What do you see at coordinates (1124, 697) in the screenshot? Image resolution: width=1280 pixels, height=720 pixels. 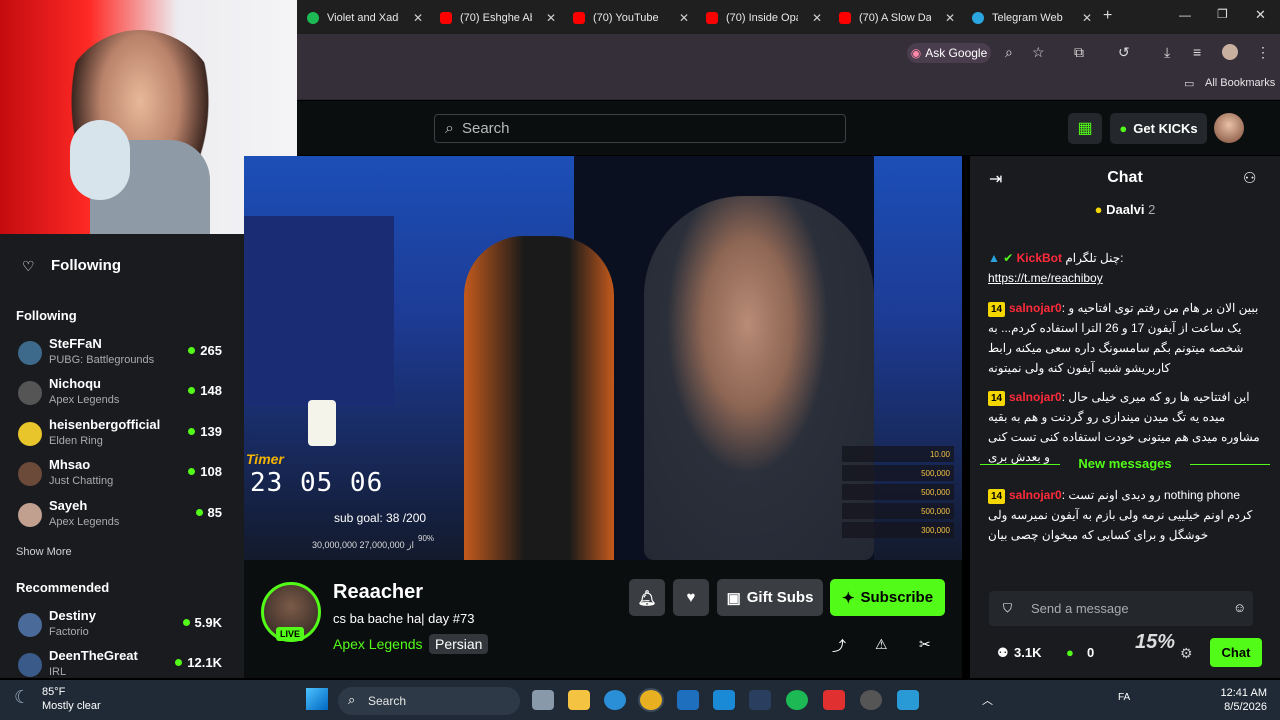 I see `keyboard-language: FA` at bounding box center [1124, 697].